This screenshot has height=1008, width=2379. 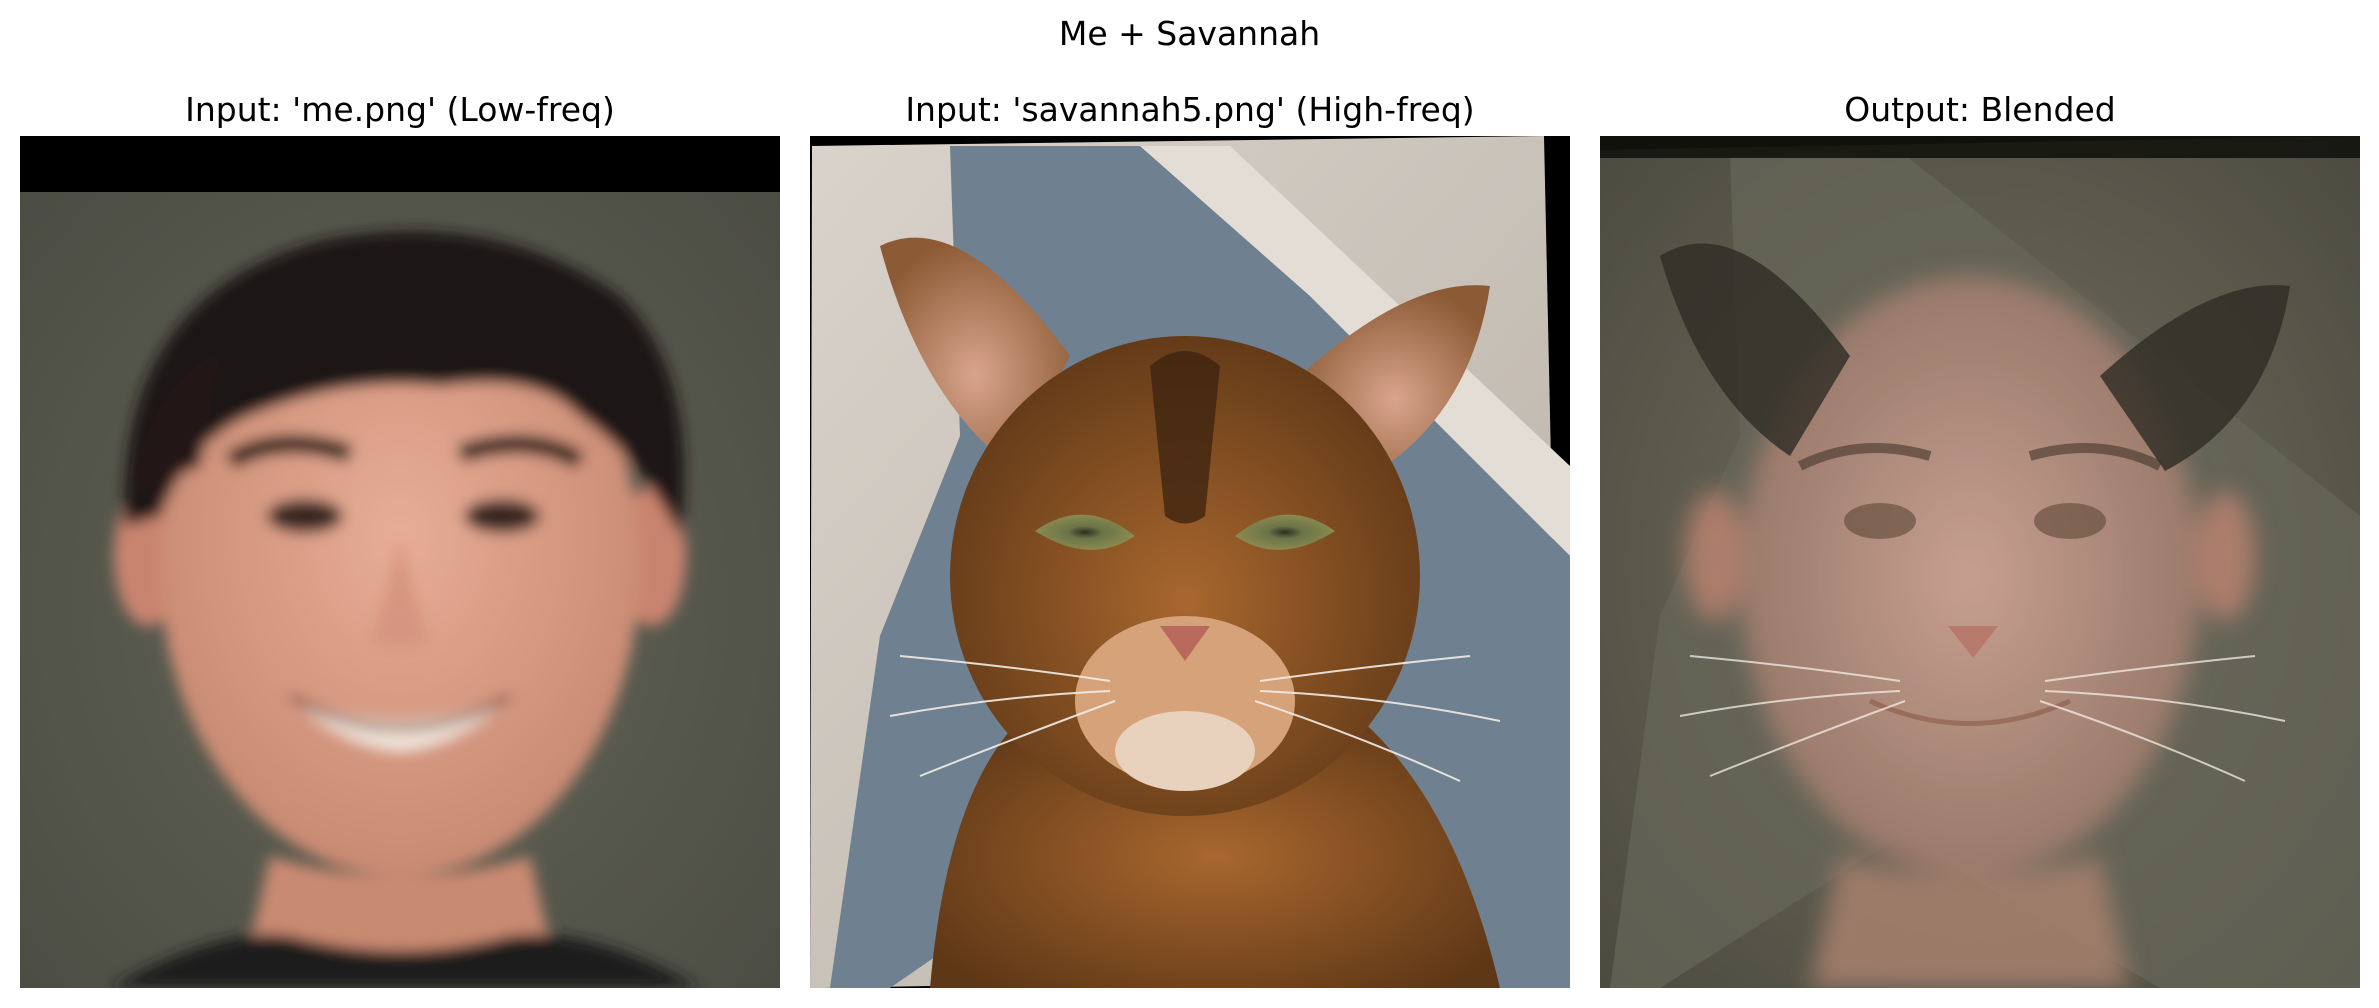 What do you see at coordinates (400, 109) in the screenshot?
I see `panel-title-input-low-freq: Input: 'me.png' (Low-freq)` at bounding box center [400, 109].